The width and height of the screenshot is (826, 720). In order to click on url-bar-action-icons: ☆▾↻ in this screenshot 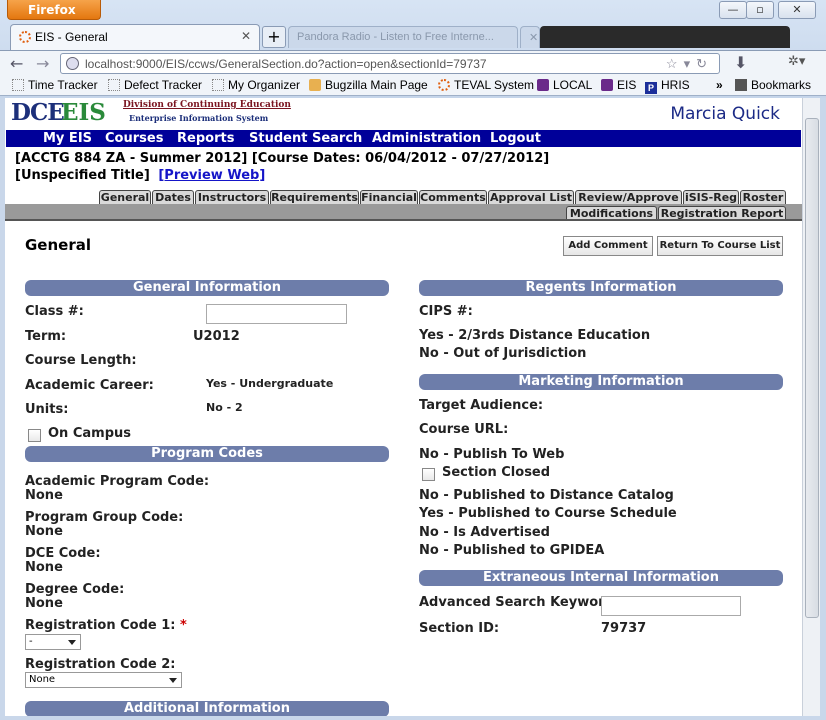, I will do `click(689, 64)`.